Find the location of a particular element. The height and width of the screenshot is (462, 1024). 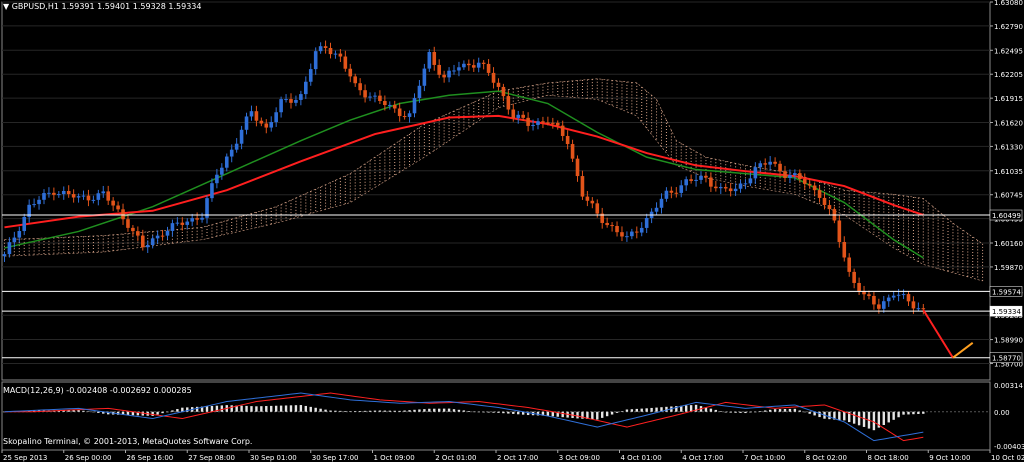

down-arrow is located at coordinates (938, 334).